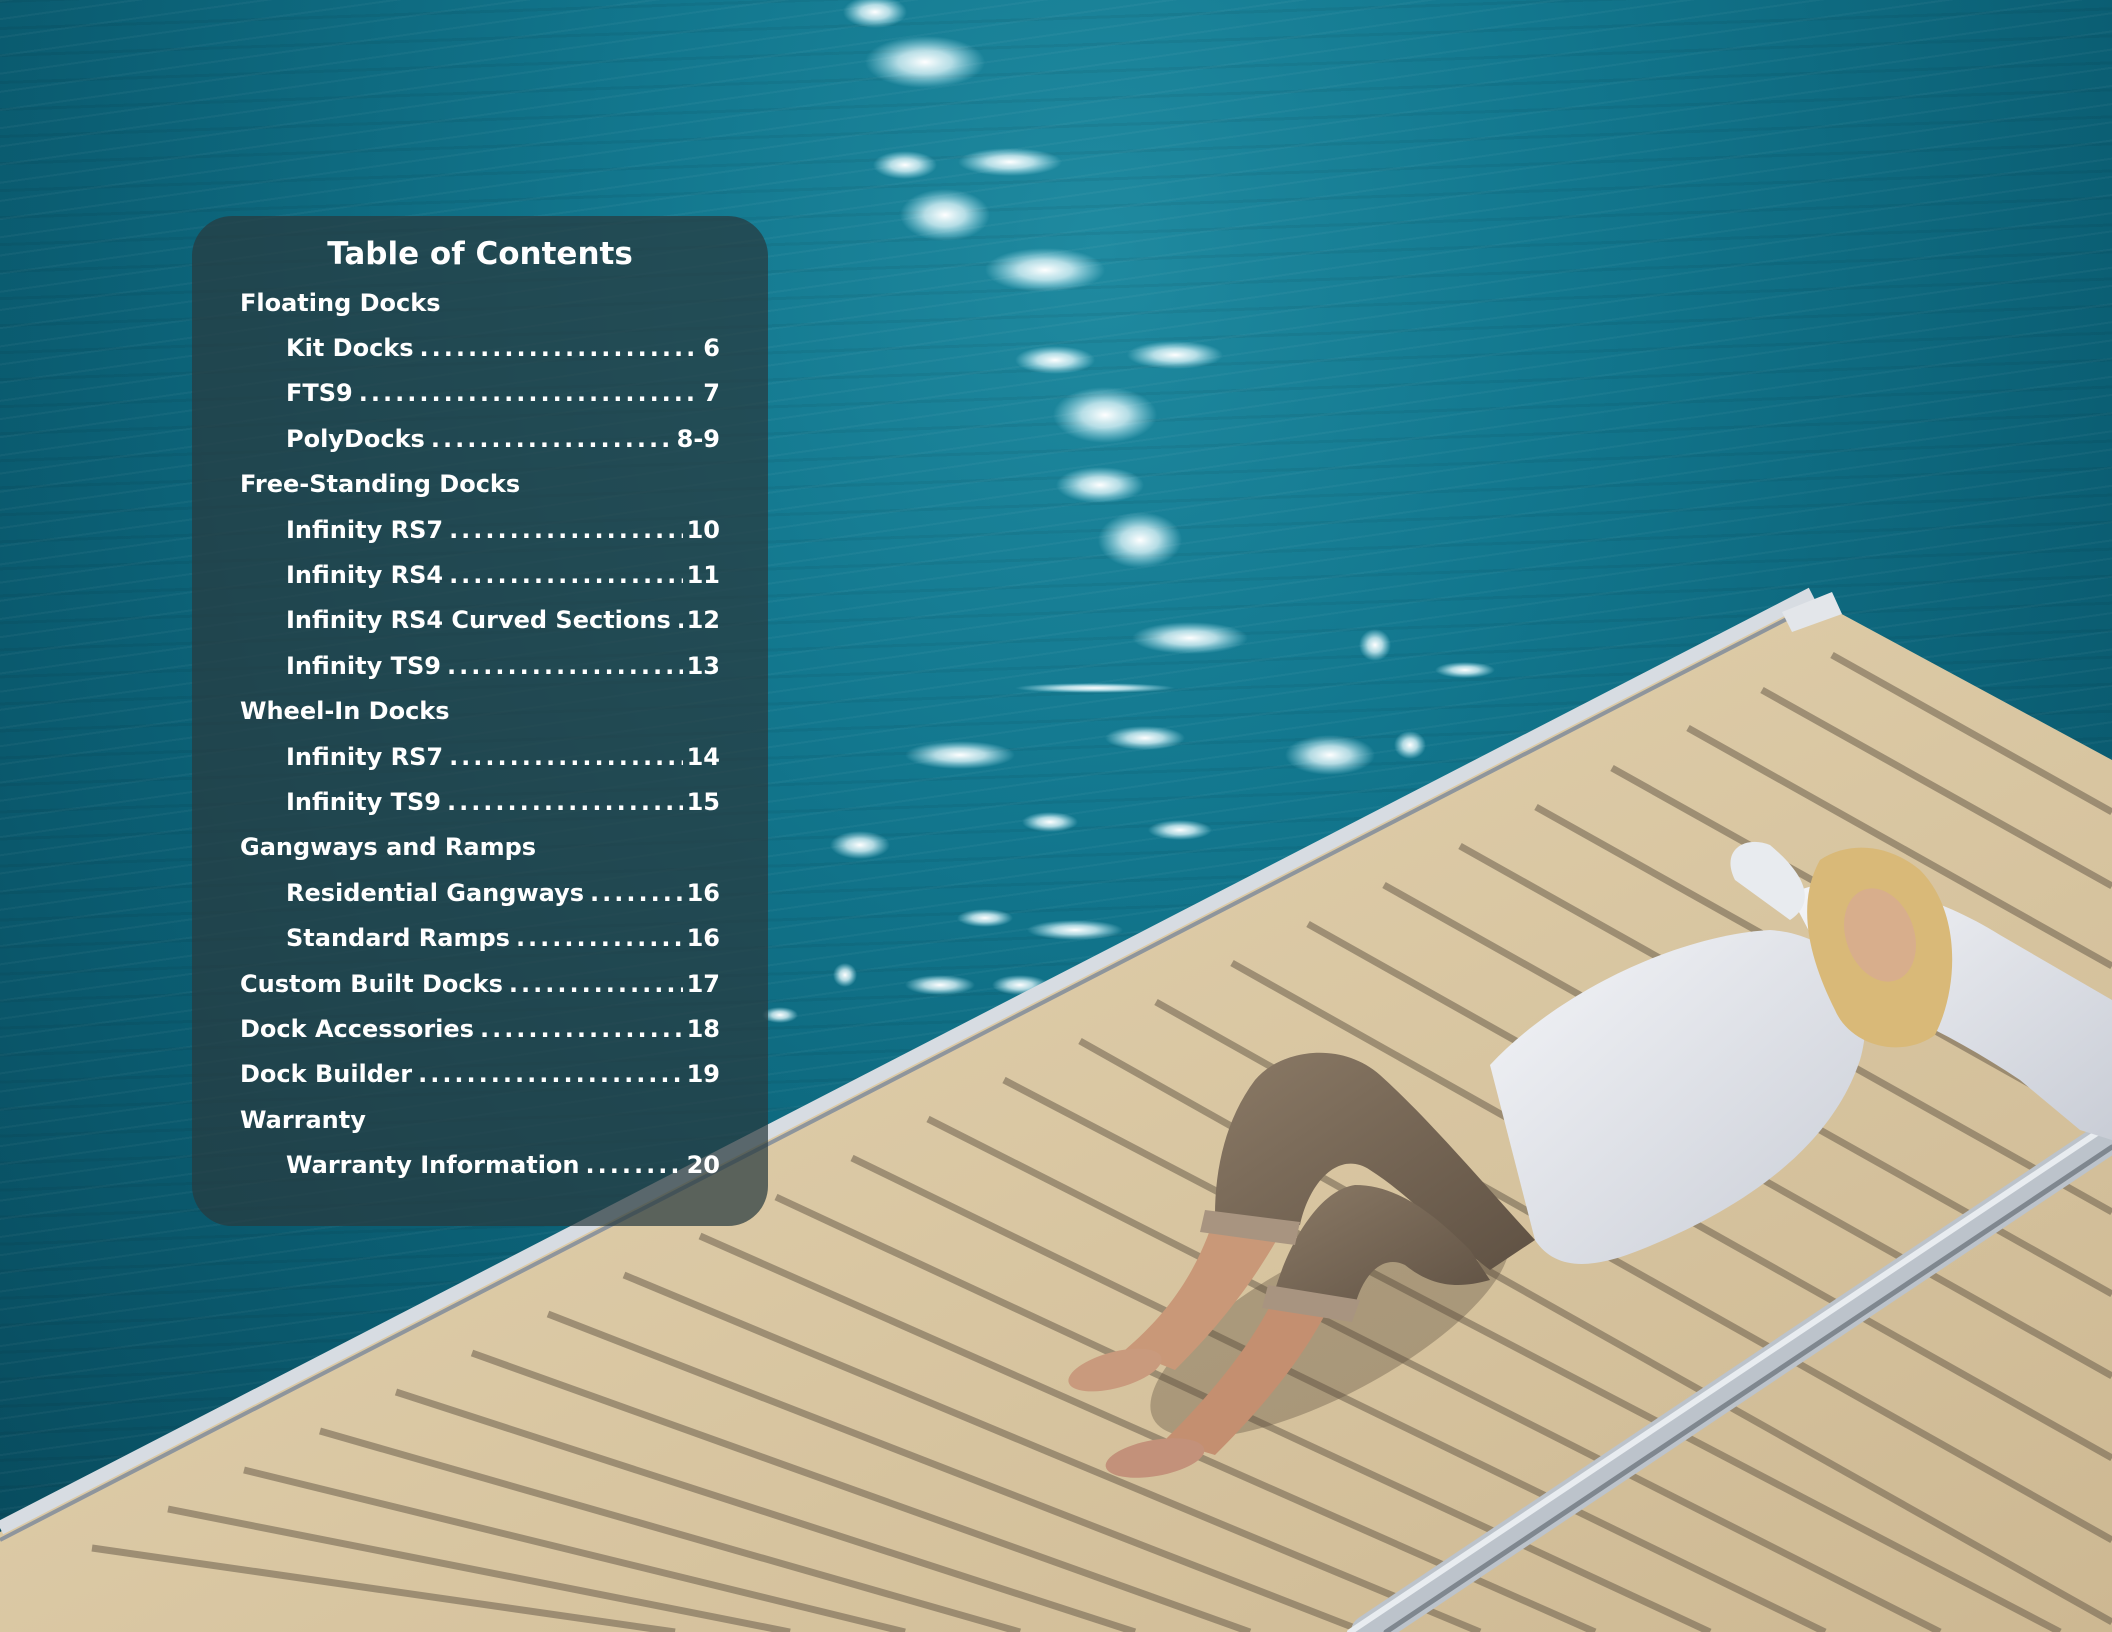  I want to click on toc-entry-label: PolyDocks, so click(355, 438).